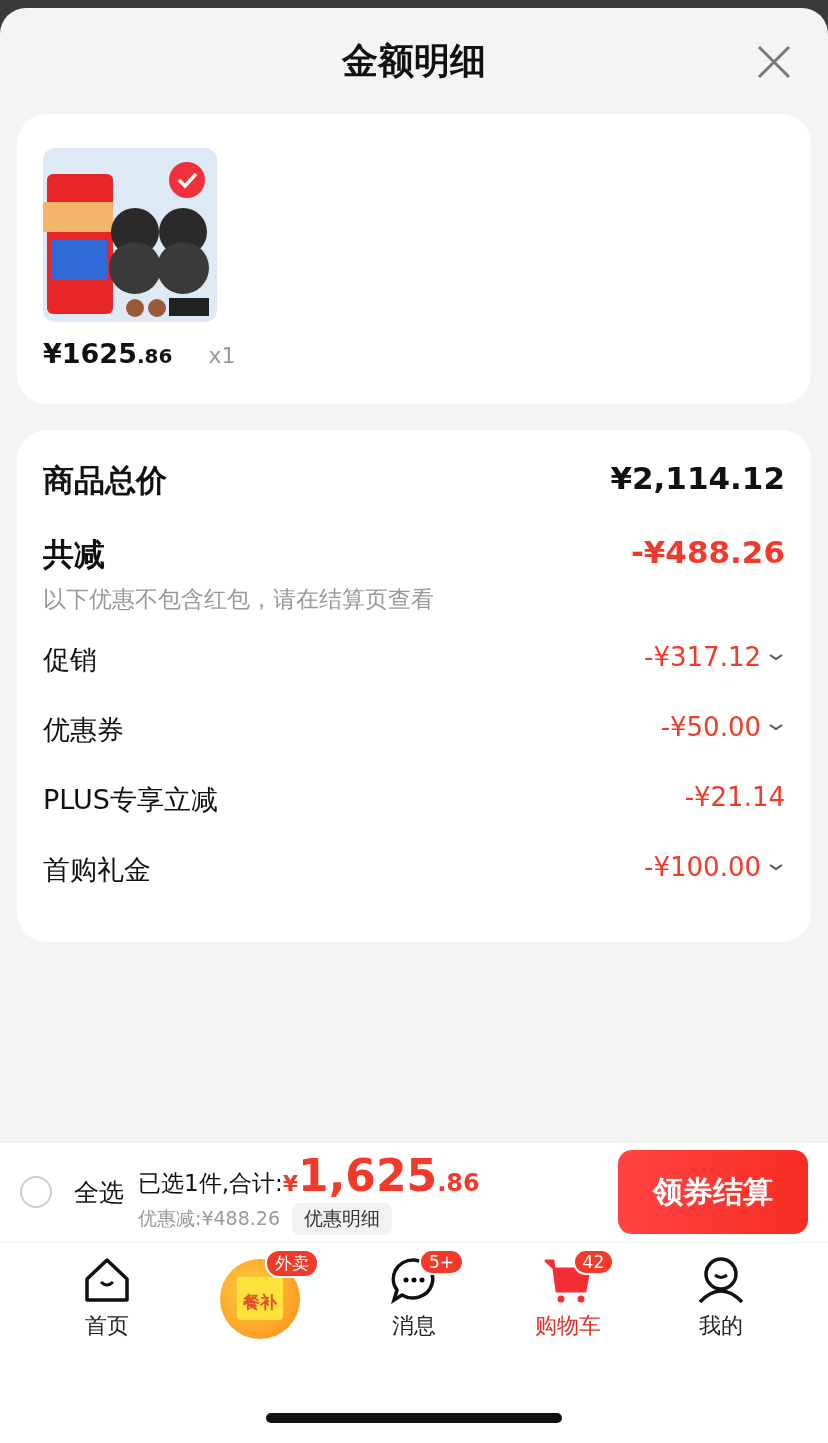  What do you see at coordinates (260, 1298) in the screenshot?
I see `meal-subsidy-tile: 餐补` at bounding box center [260, 1298].